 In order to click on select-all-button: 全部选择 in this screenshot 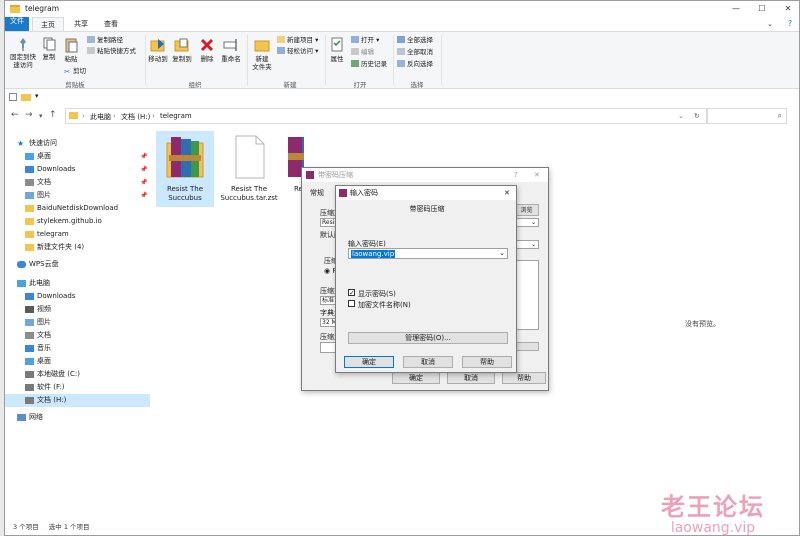, I will do `click(415, 40)`.